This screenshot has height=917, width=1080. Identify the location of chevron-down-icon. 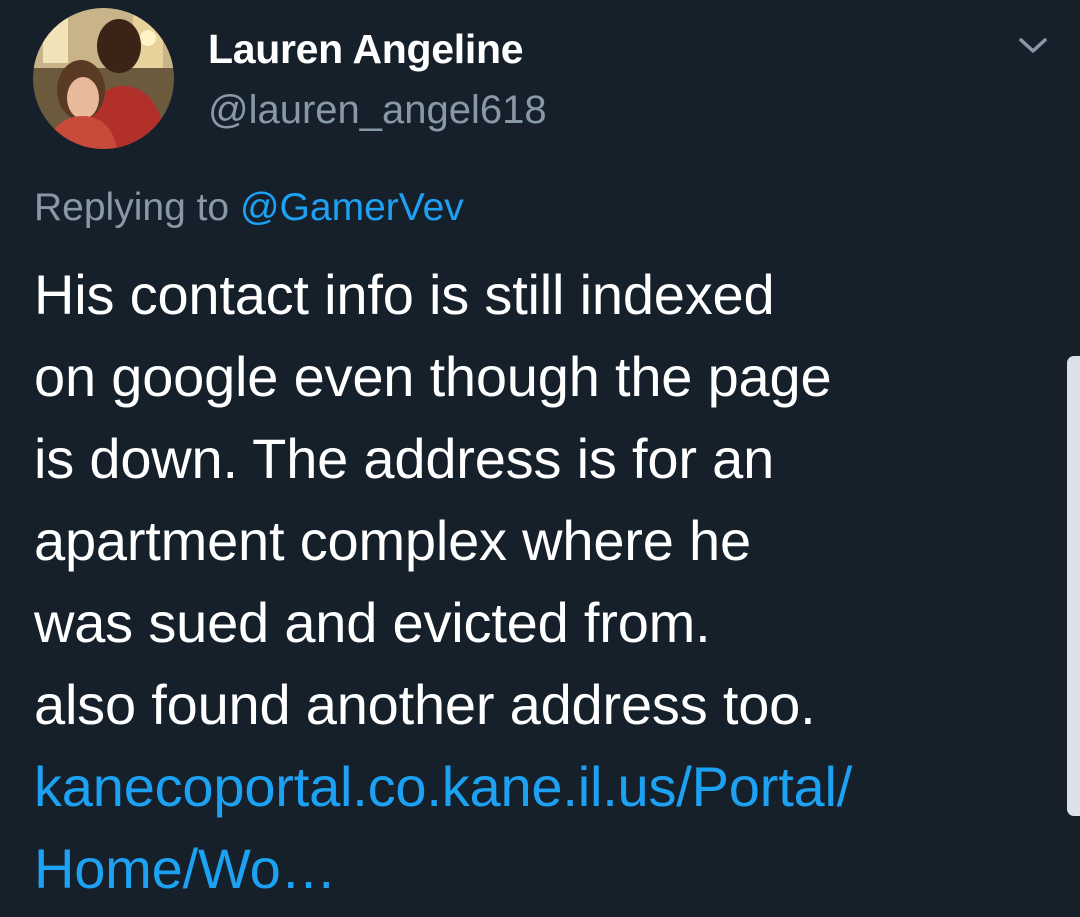
(1033, 45).